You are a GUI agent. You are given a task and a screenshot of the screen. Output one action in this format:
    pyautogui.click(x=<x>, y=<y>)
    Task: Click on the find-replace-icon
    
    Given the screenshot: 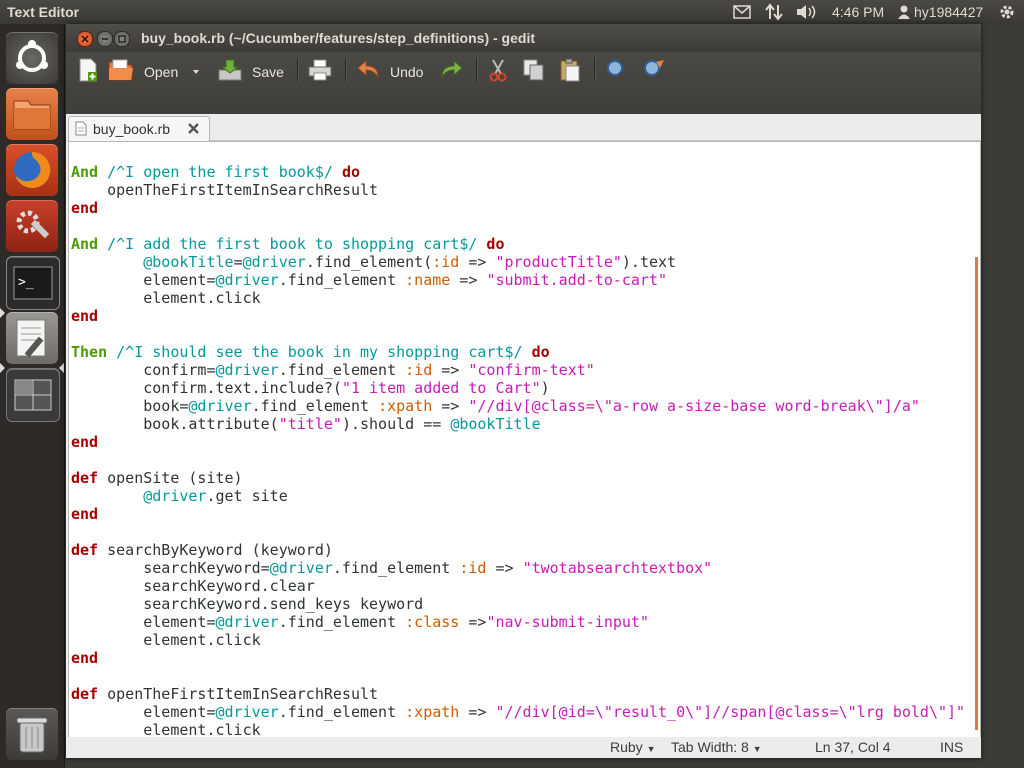 What is the action you would take?
    pyautogui.click(x=654, y=70)
    